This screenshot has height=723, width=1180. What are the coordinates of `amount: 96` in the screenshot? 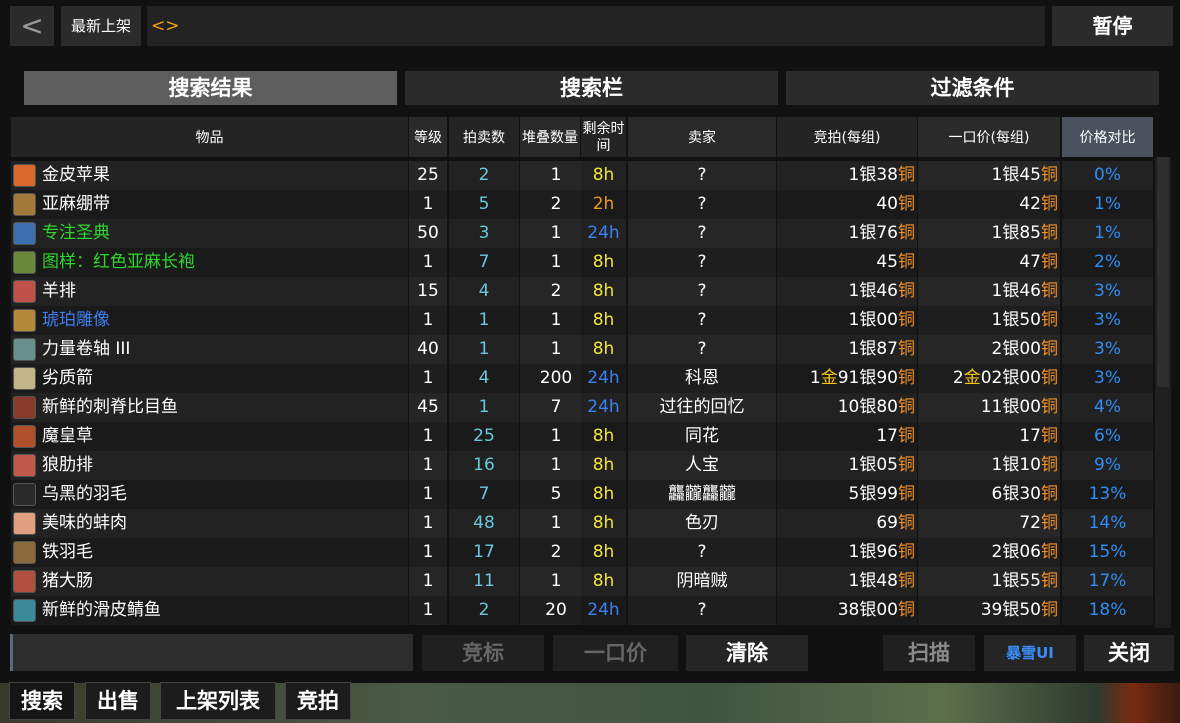 It's located at (887, 552).